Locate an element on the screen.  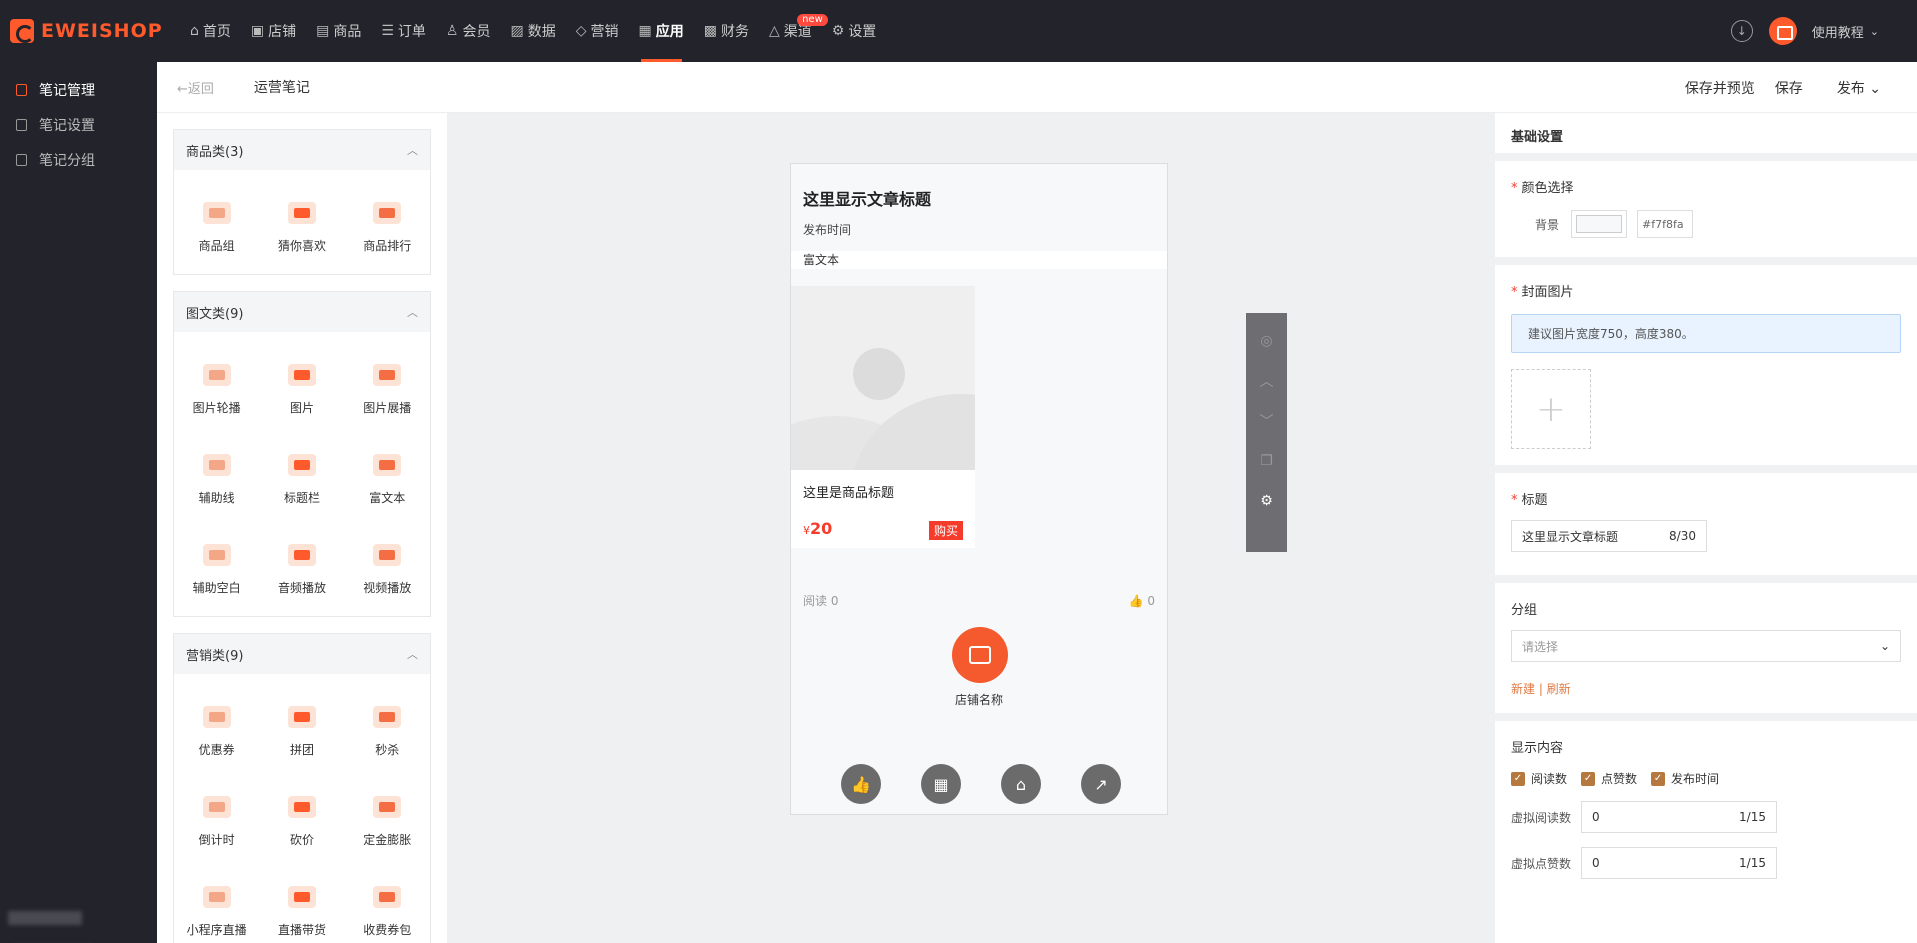
component-item: 收费券包 is located at coordinates (387, 903).